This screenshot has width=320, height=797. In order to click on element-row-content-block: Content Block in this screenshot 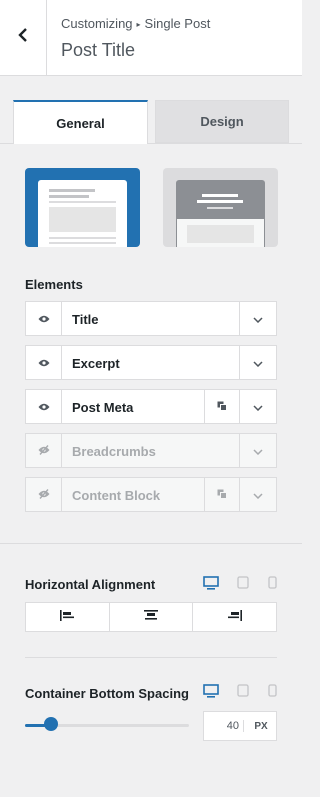, I will do `click(151, 494)`.